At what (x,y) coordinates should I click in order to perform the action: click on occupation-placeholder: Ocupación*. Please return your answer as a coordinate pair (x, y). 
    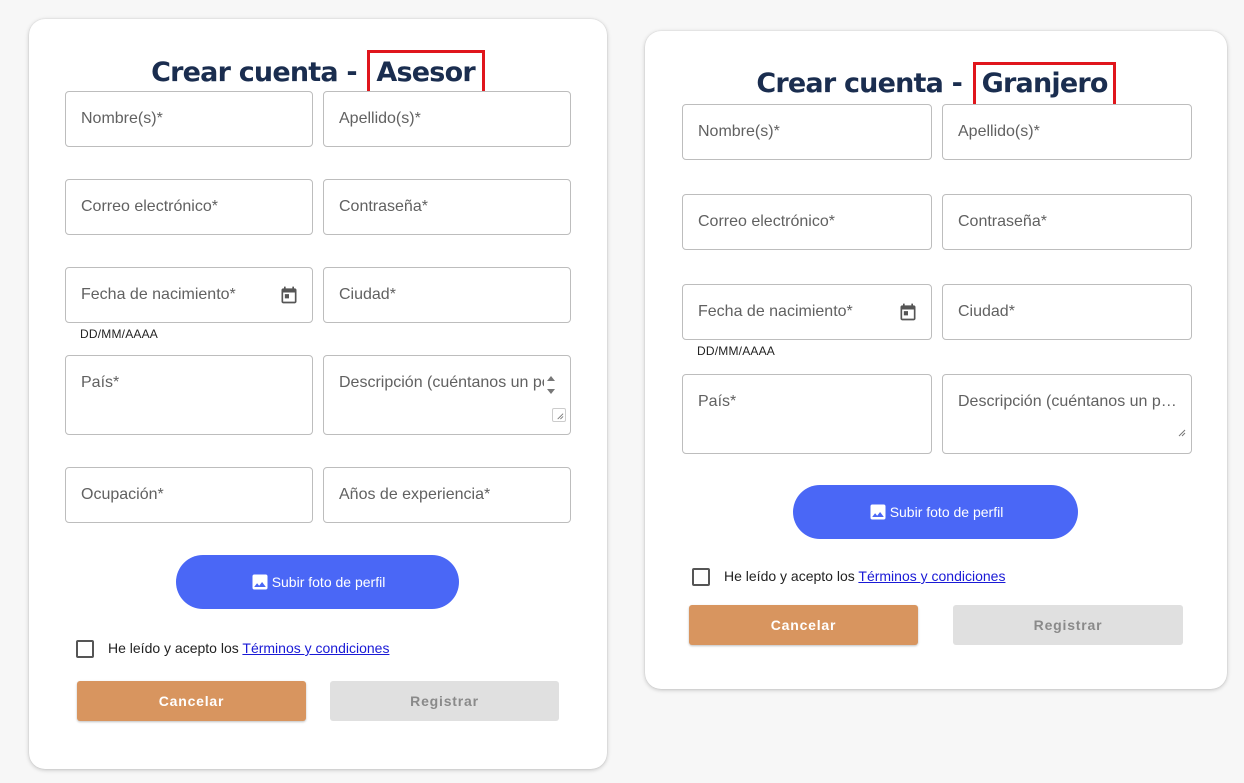
    Looking at the image, I should click on (122, 494).